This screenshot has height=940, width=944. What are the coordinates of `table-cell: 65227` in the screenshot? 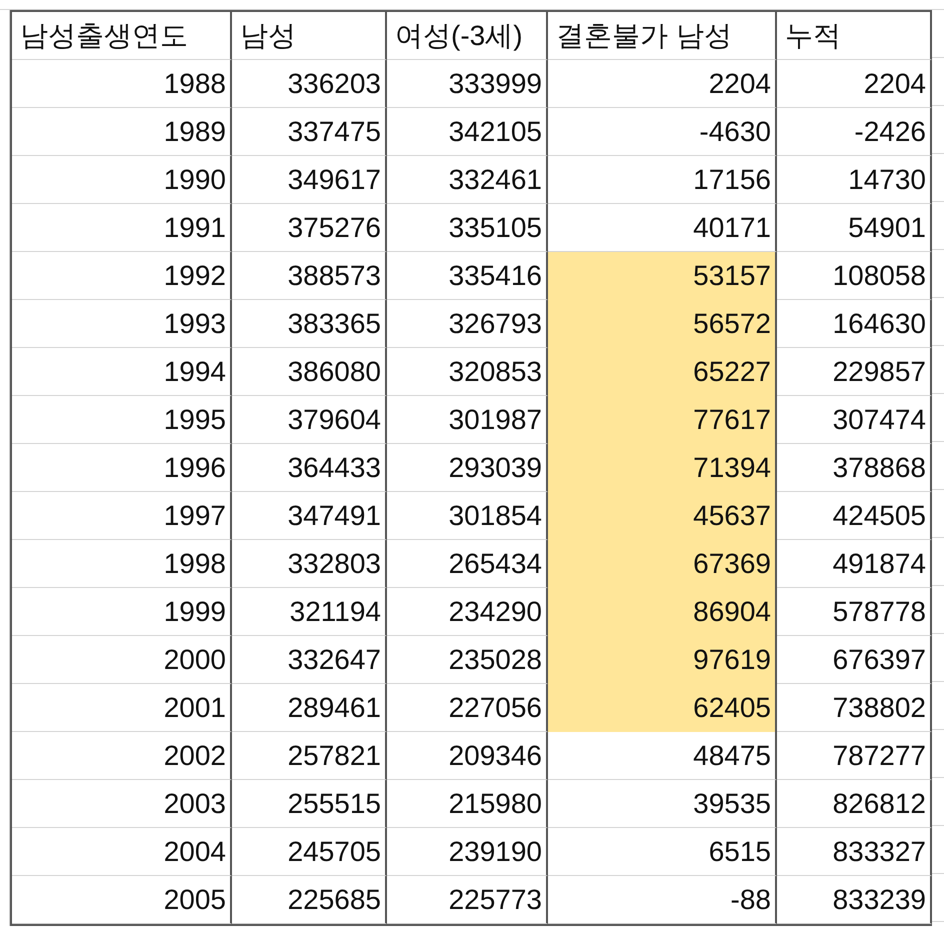 It's located at (662, 372).